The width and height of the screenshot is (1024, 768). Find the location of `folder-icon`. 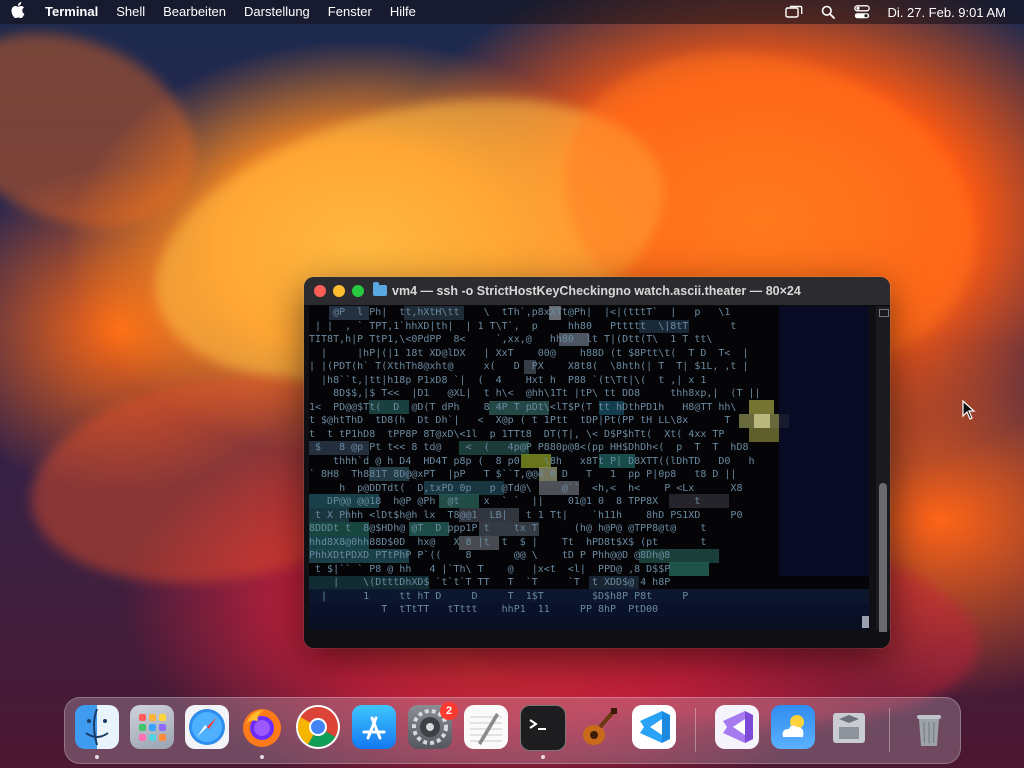

folder-icon is located at coordinates (380, 289).